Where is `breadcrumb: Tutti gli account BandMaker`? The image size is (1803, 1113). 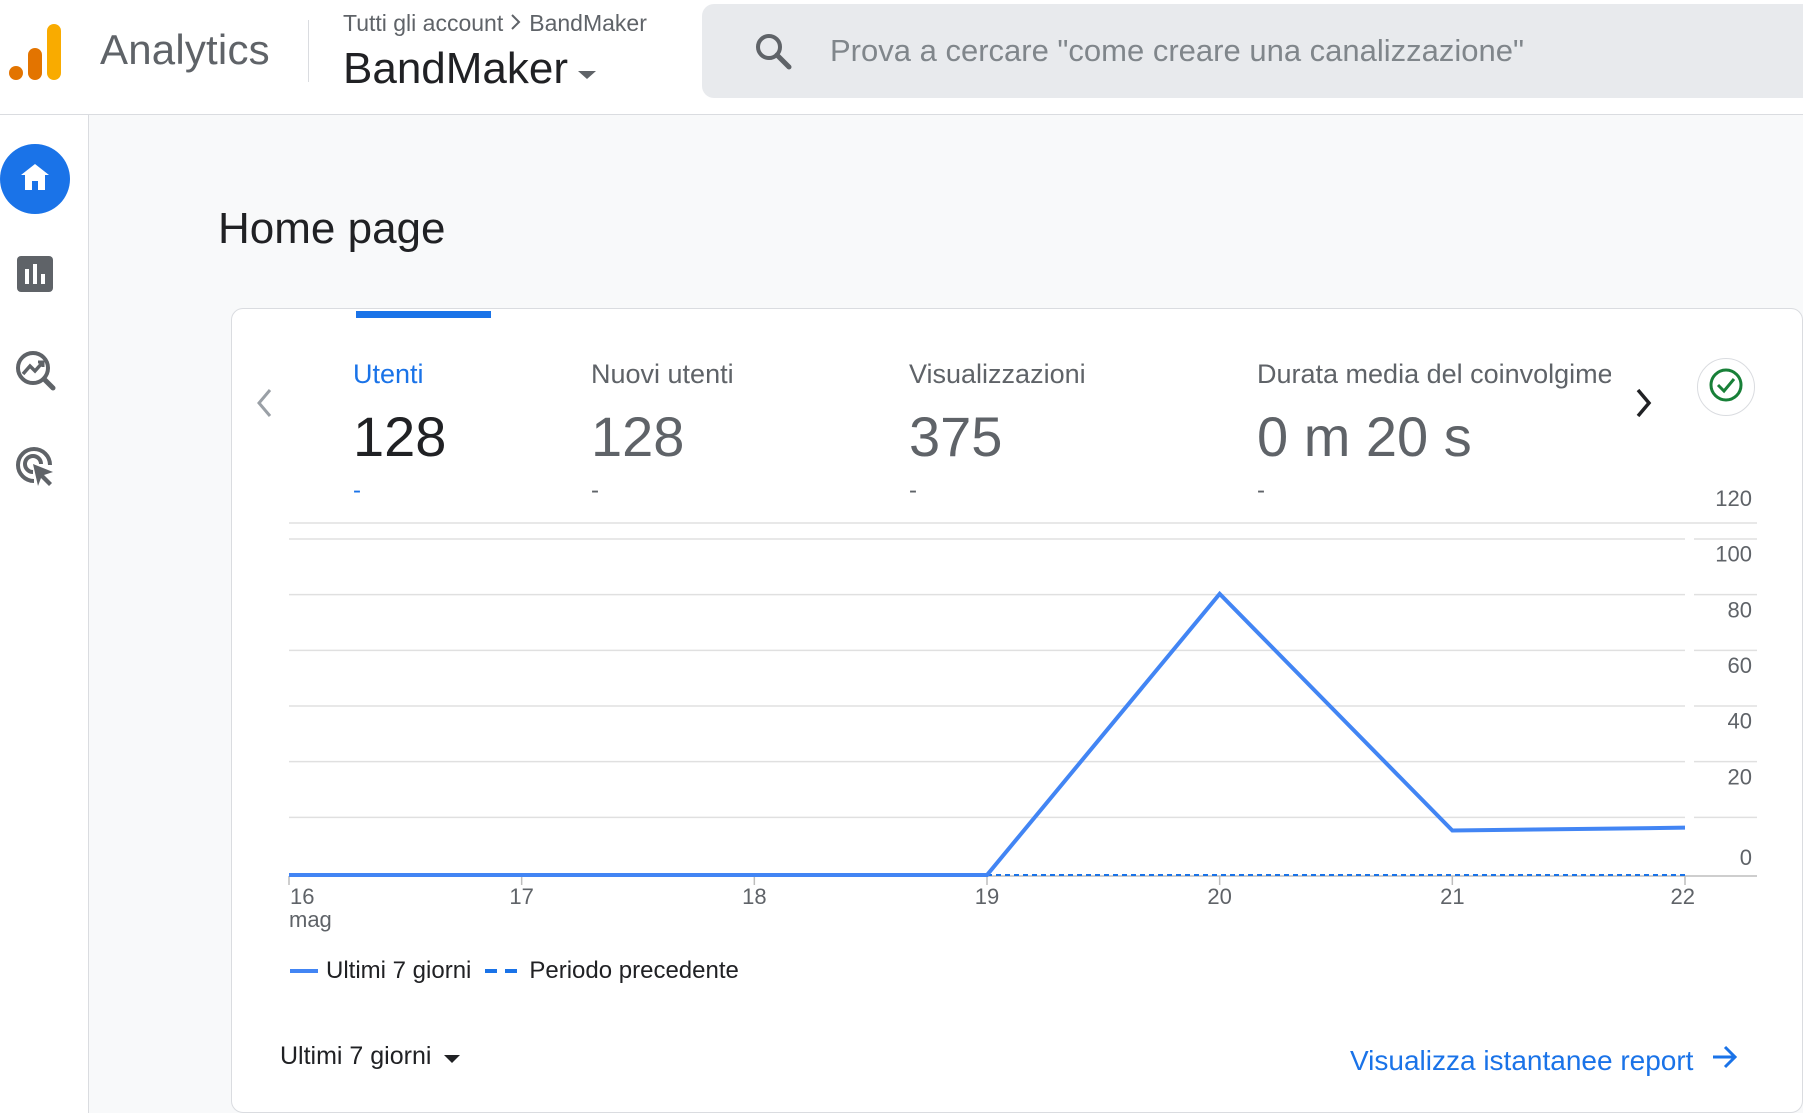
breadcrumb: Tutti gli account BandMaker is located at coordinates (495, 23).